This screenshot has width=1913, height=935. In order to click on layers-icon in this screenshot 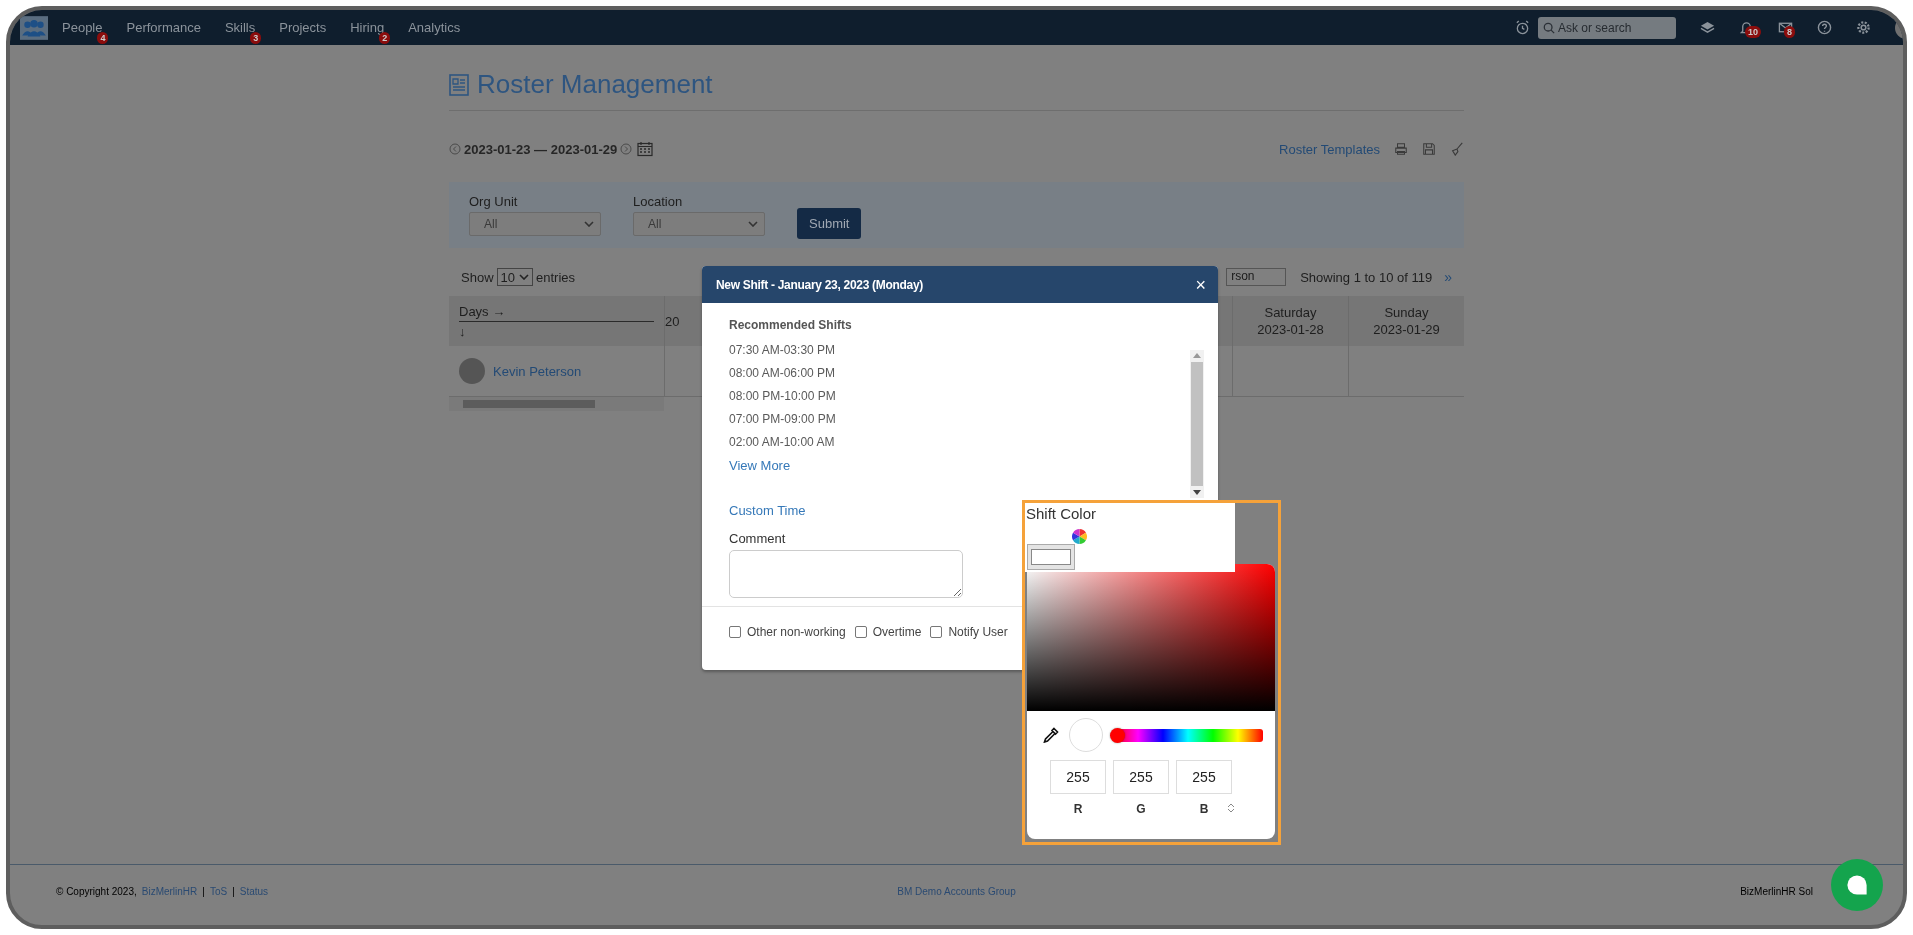, I will do `click(1707, 27)`.